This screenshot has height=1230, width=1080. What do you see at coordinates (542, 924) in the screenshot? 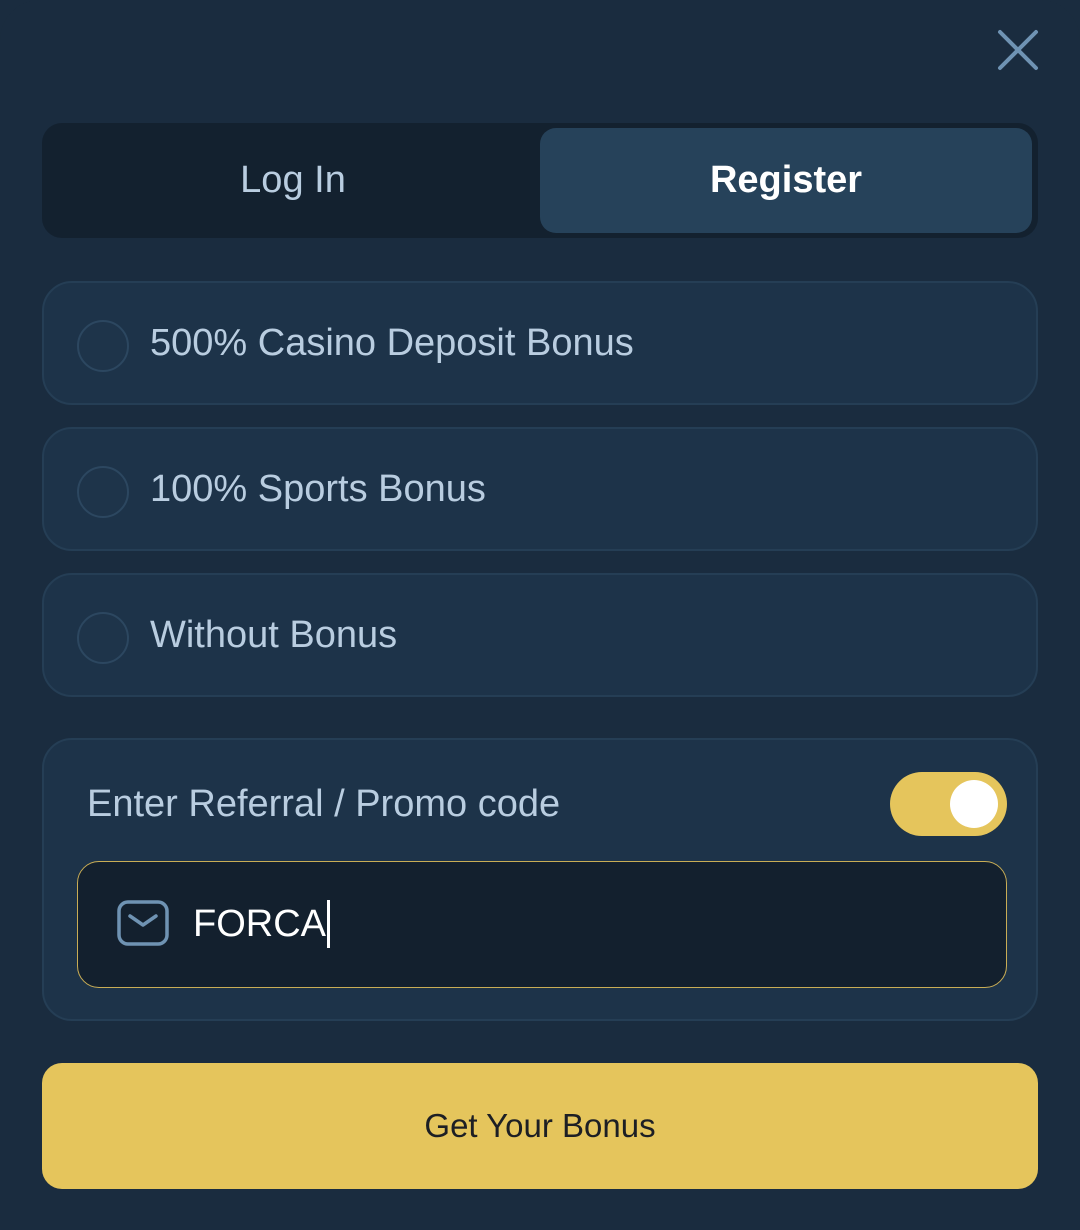
I see `promo-code-input: FORCA` at bounding box center [542, 924].